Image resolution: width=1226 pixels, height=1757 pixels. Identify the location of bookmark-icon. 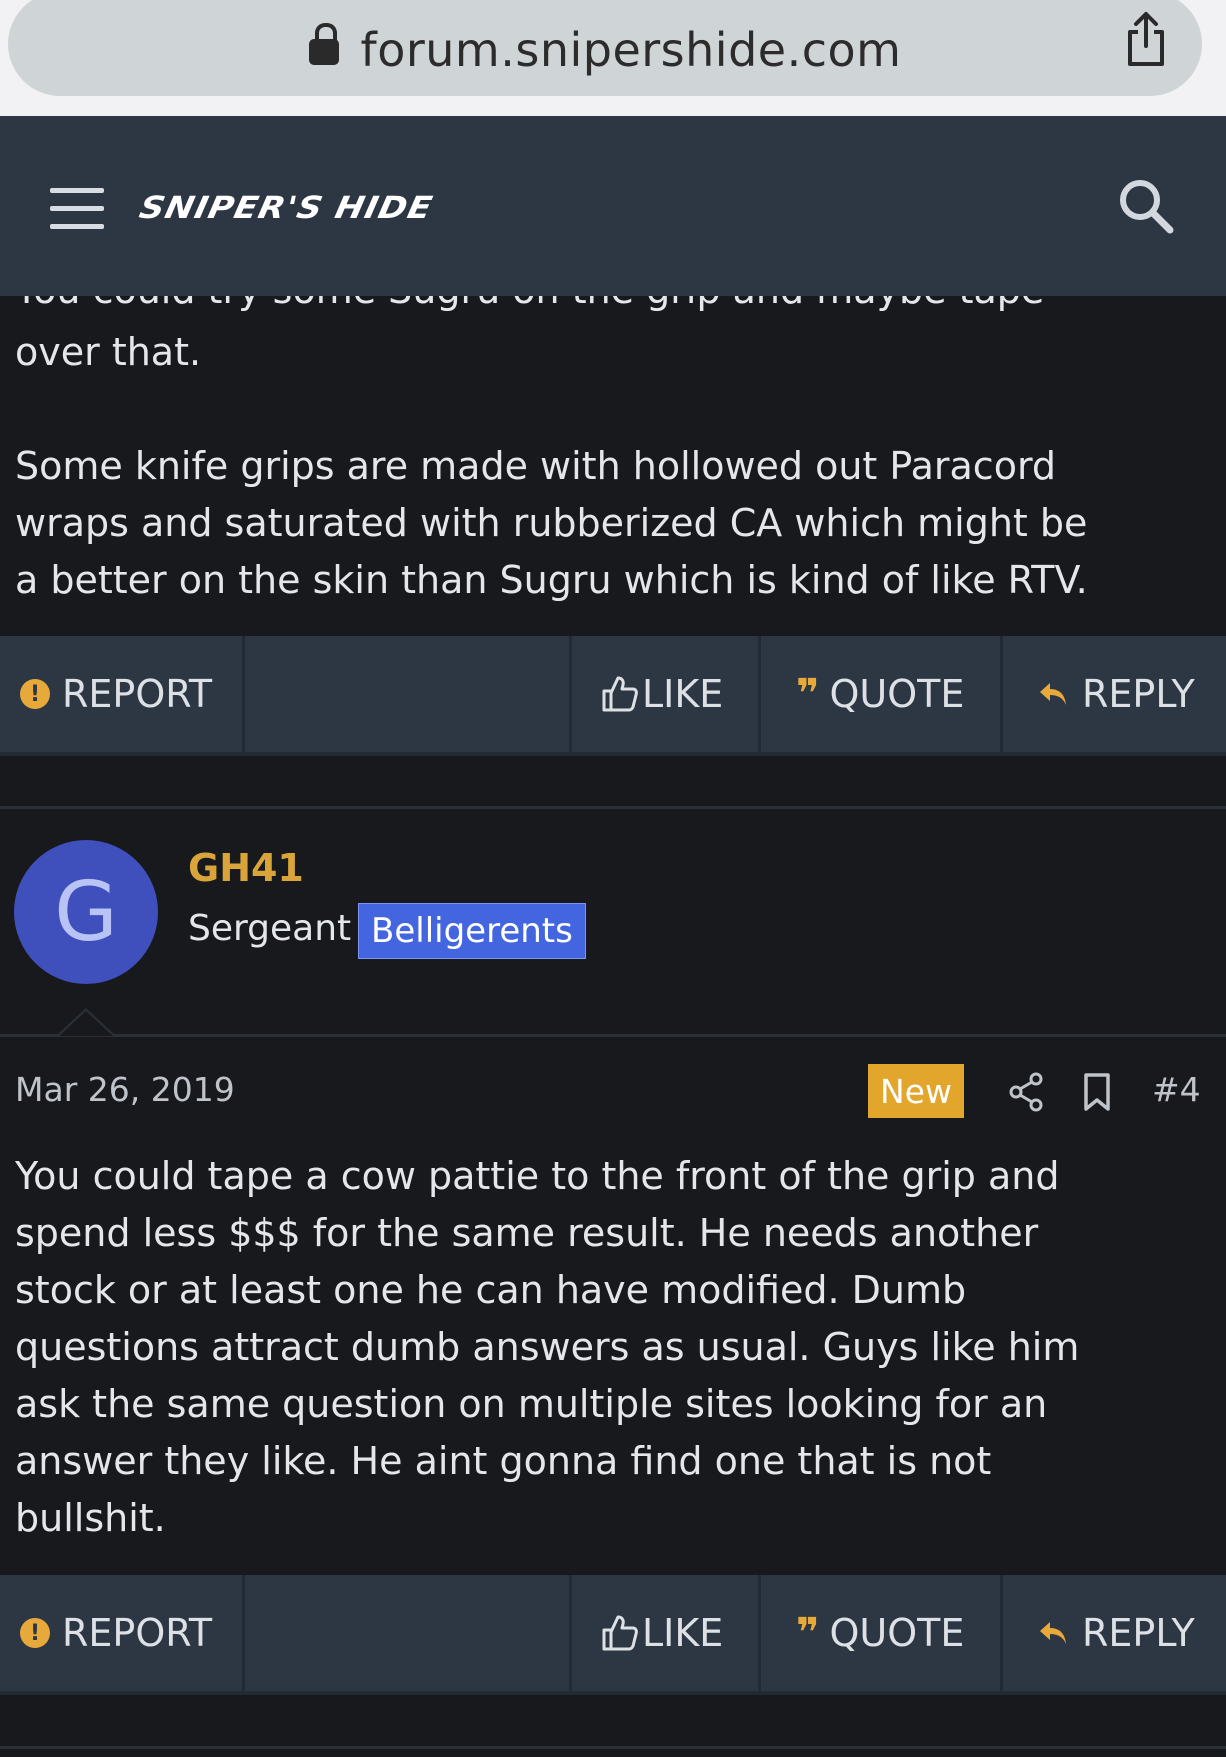
(1097, 1092).